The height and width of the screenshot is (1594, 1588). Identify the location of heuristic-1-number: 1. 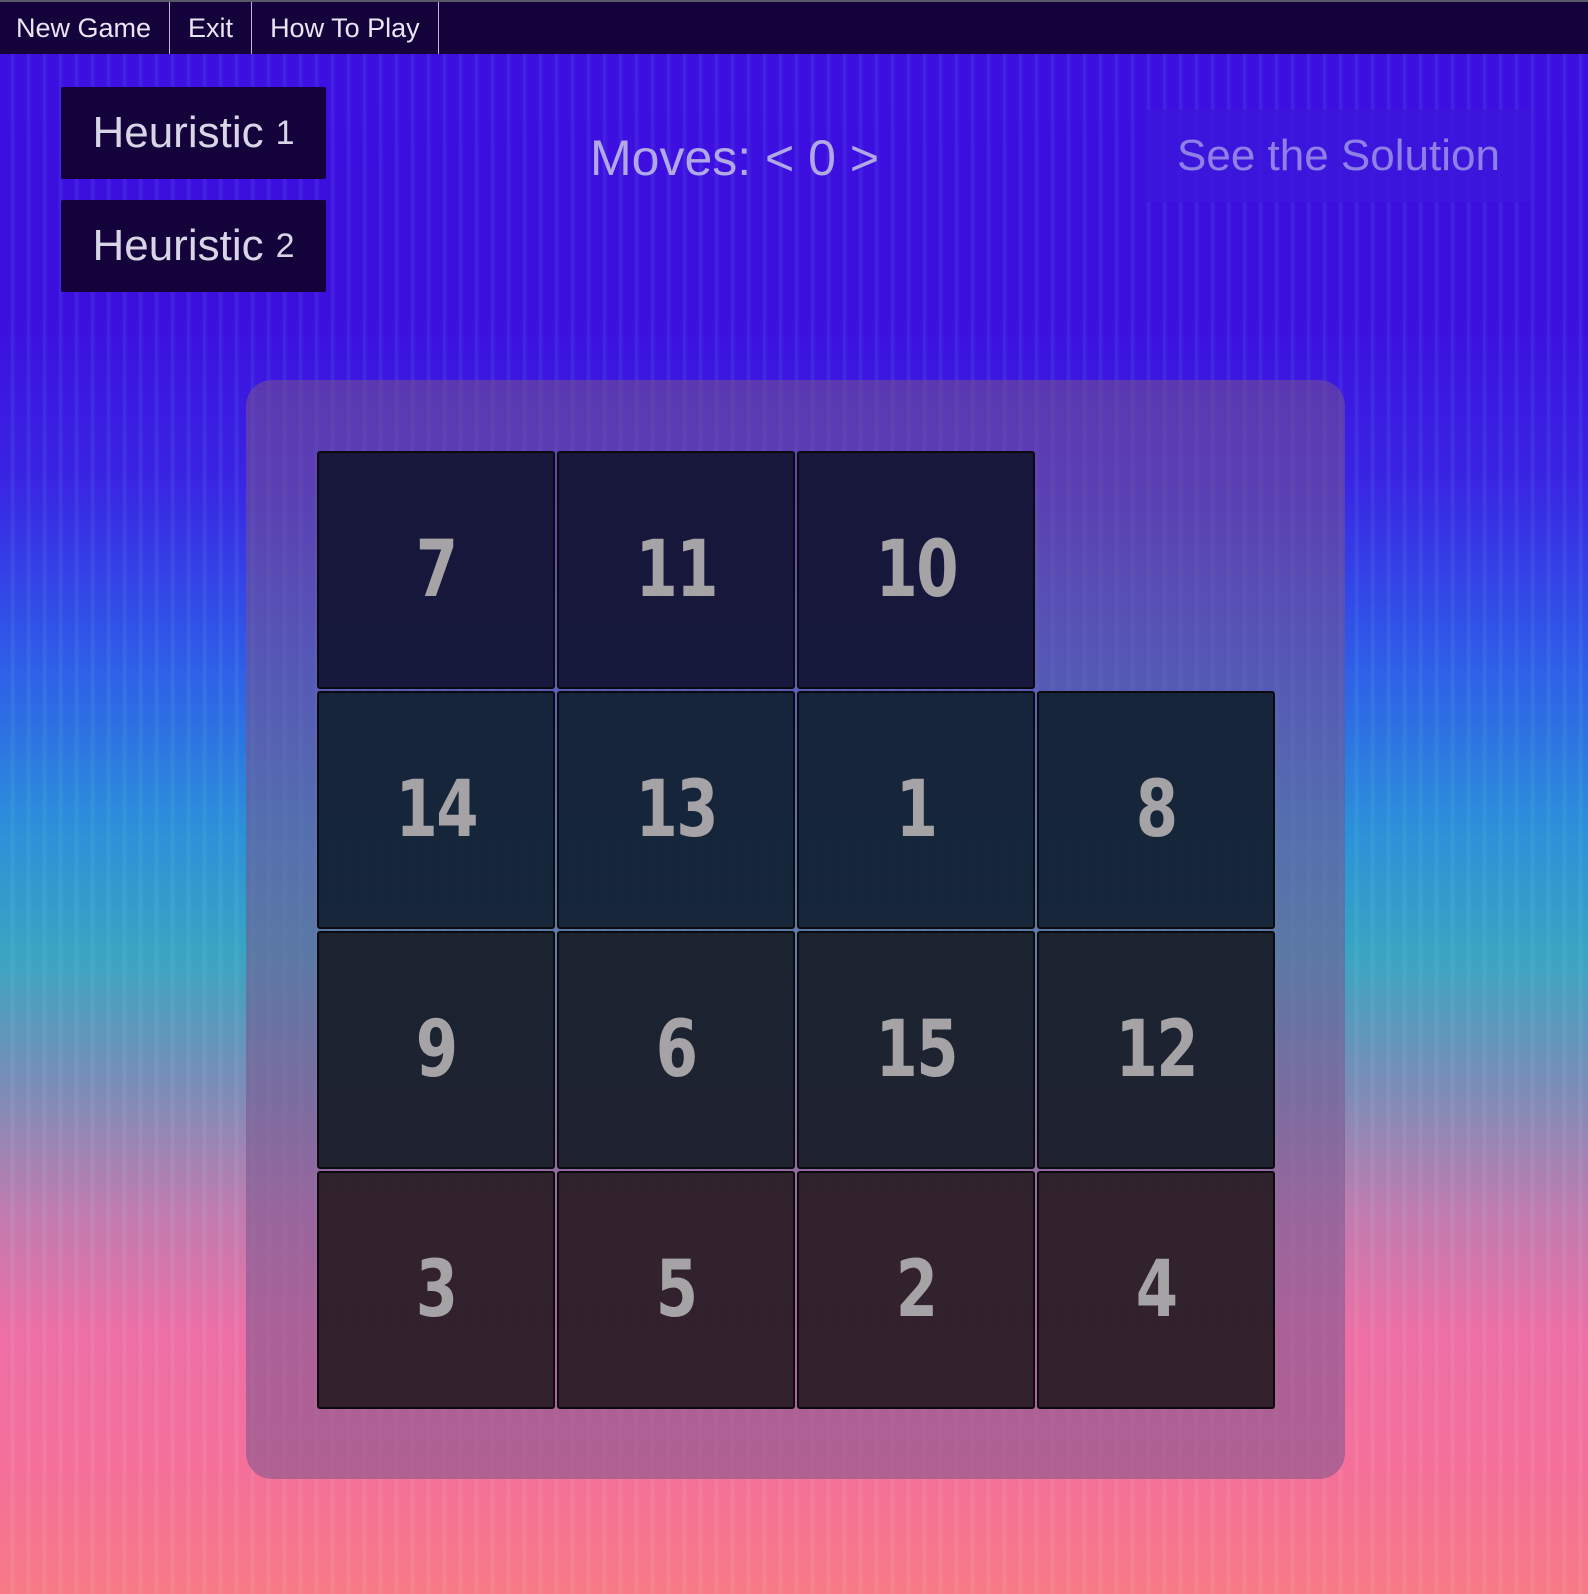
(285, 132).